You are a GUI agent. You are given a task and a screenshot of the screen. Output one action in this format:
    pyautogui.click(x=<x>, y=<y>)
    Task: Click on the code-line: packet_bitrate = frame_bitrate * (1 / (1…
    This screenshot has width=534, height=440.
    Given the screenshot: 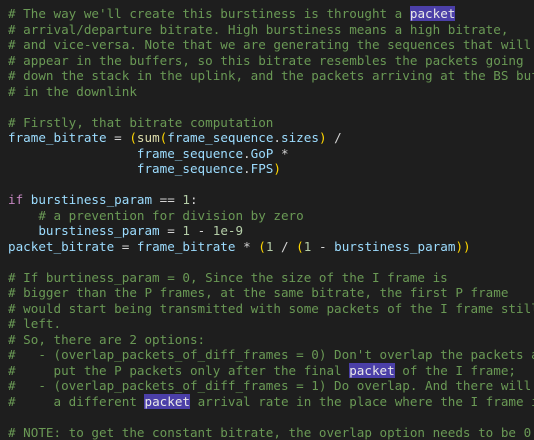 What is the action you would take?
    pyautogui.click(x=271, y=247)
    